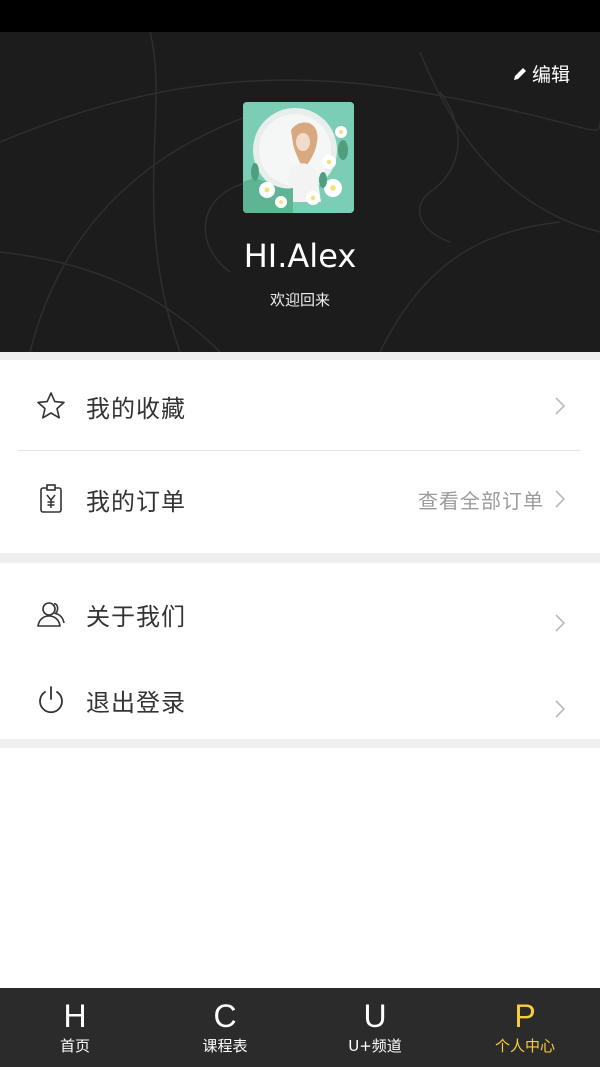 The height and width of the screenshot is (1067, 600). What do you see at coordinates (300, 499) in the screenshot?
I see `menu-item-orders: 我的订单 查看全部订单` at bounding box center [300, 499].